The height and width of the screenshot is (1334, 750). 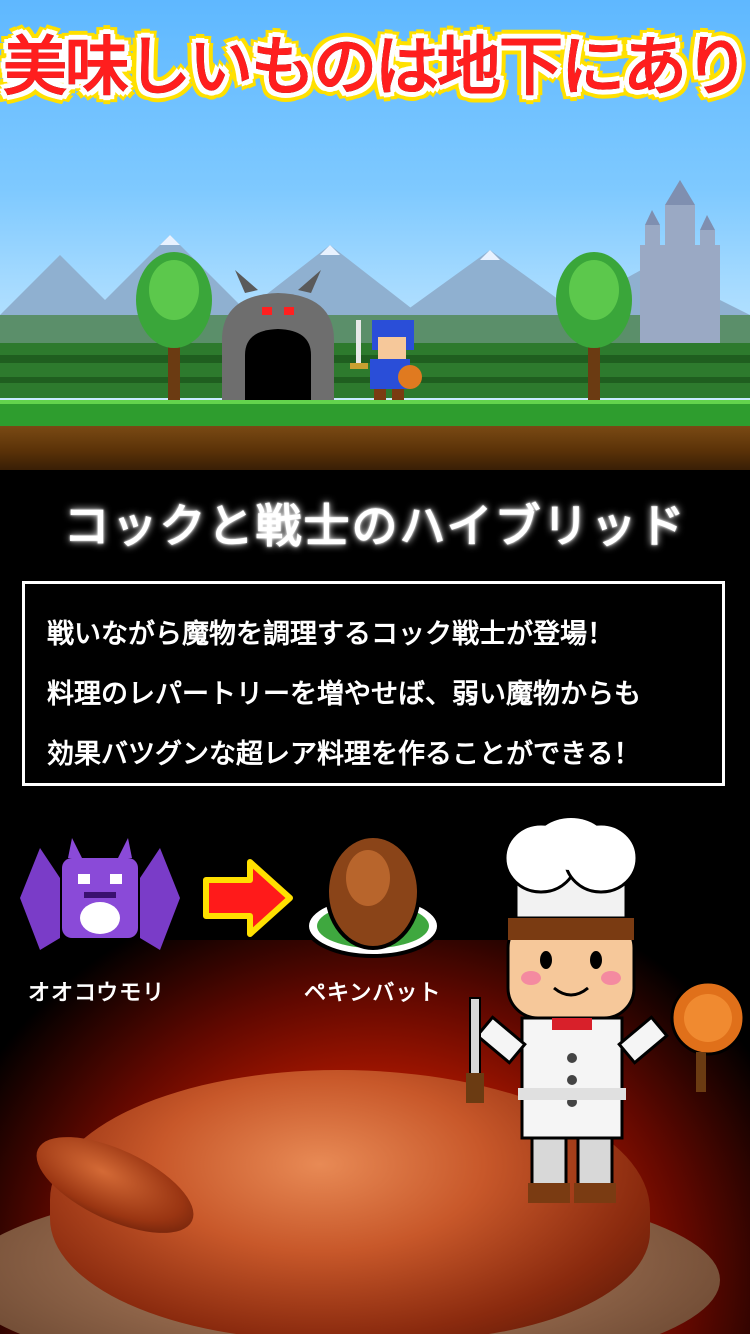 I want to click on feature-heading: コックと戦士のハイブリッド, so click(x=375, y=526).